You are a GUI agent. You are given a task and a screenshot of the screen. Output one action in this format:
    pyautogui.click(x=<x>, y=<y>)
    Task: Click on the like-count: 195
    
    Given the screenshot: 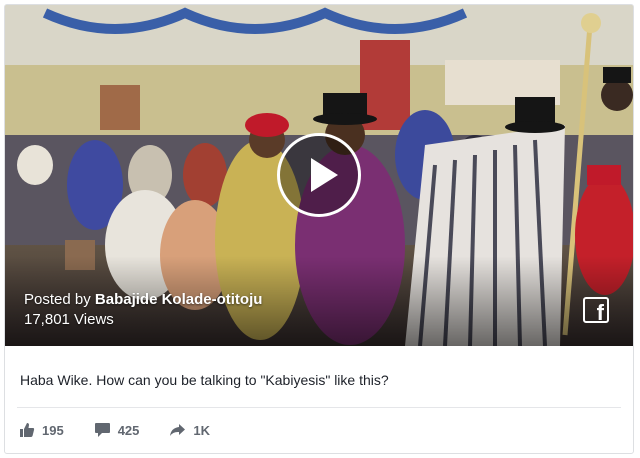 What is the action you would take?
    pyautogui.click(x=53, y=430)
    